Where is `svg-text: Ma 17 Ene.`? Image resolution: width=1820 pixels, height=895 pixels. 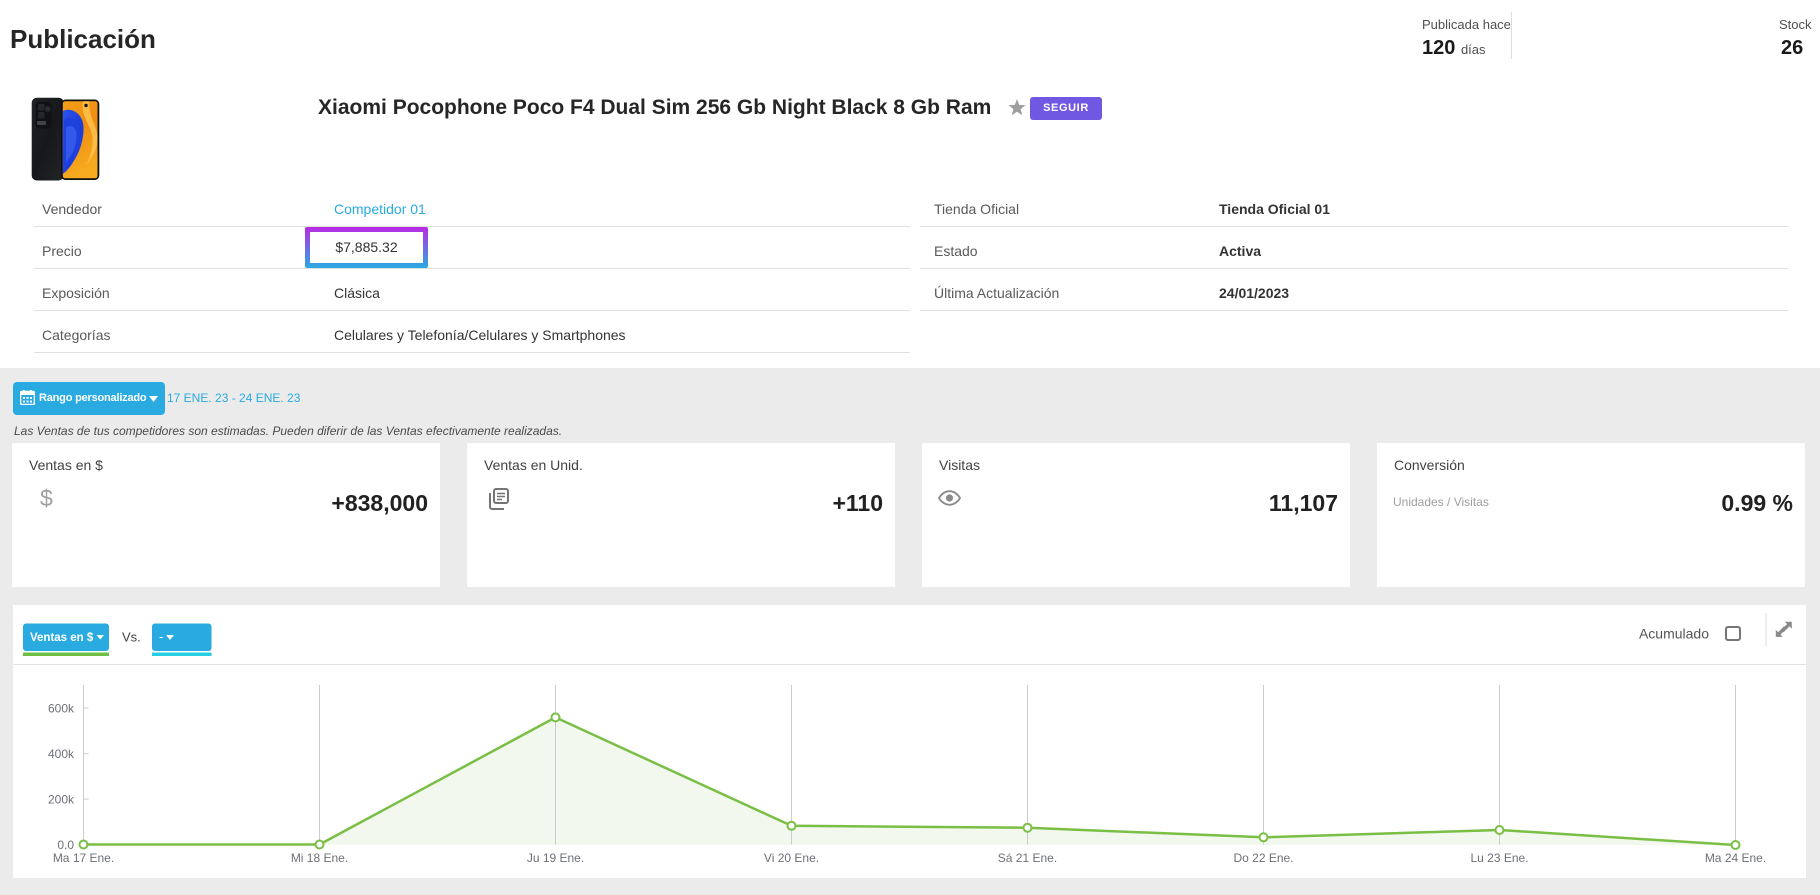
svg-text: Ma 17 Ene. is located at coordinates (83, 858).